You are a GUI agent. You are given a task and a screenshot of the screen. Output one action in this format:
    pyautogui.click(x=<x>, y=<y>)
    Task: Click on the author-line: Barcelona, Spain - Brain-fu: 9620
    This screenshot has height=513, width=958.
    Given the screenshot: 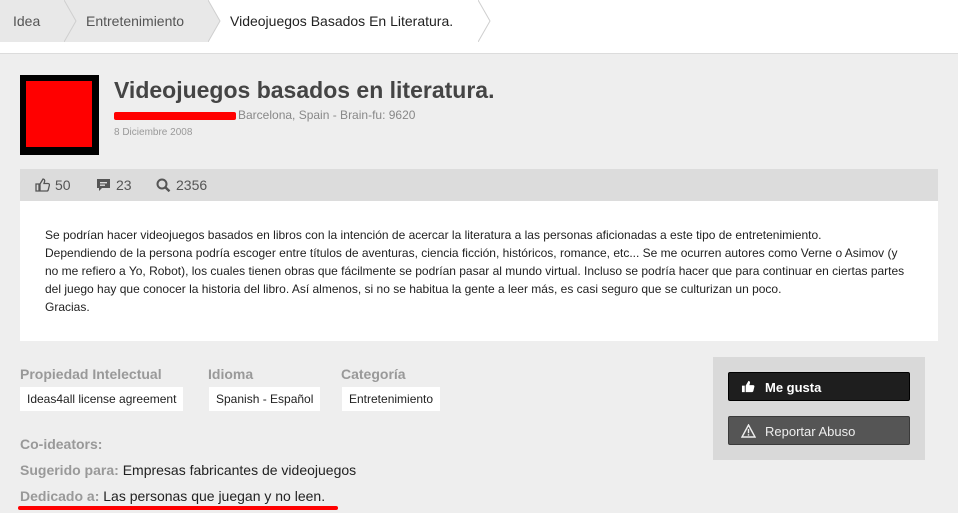 What is the action you would take?
    pyautogui.click(x=264, y=115)
    